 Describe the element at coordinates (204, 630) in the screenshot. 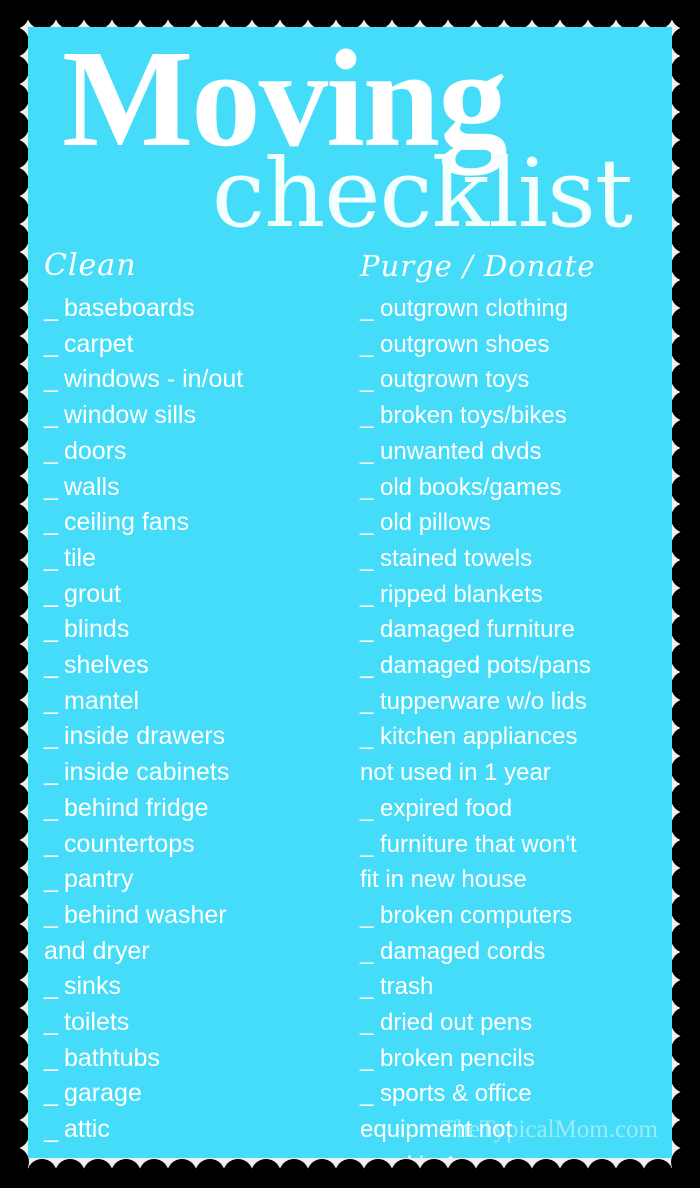

I see `checklist-item-clean: _ blinds` at that location.